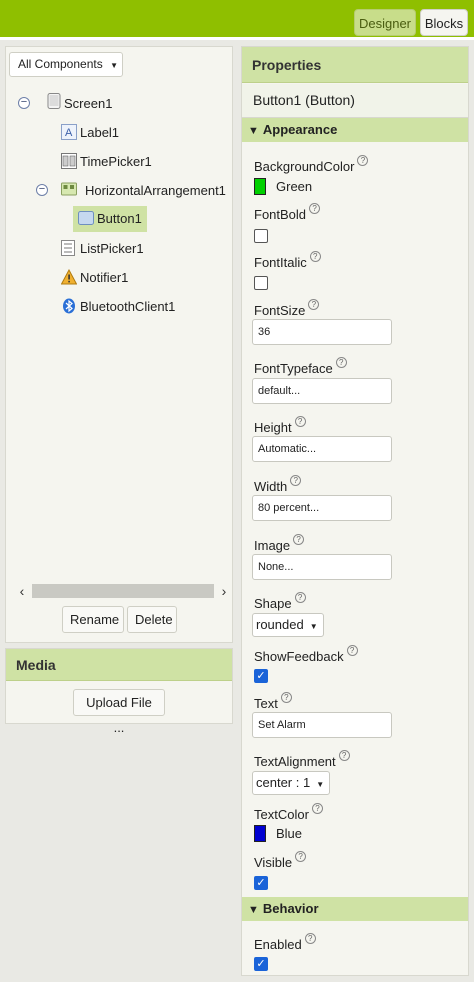 Image resolution: width=474 pixels, height=982 pixels. I want to click on prop-label-text: Height, so click(273, 427).